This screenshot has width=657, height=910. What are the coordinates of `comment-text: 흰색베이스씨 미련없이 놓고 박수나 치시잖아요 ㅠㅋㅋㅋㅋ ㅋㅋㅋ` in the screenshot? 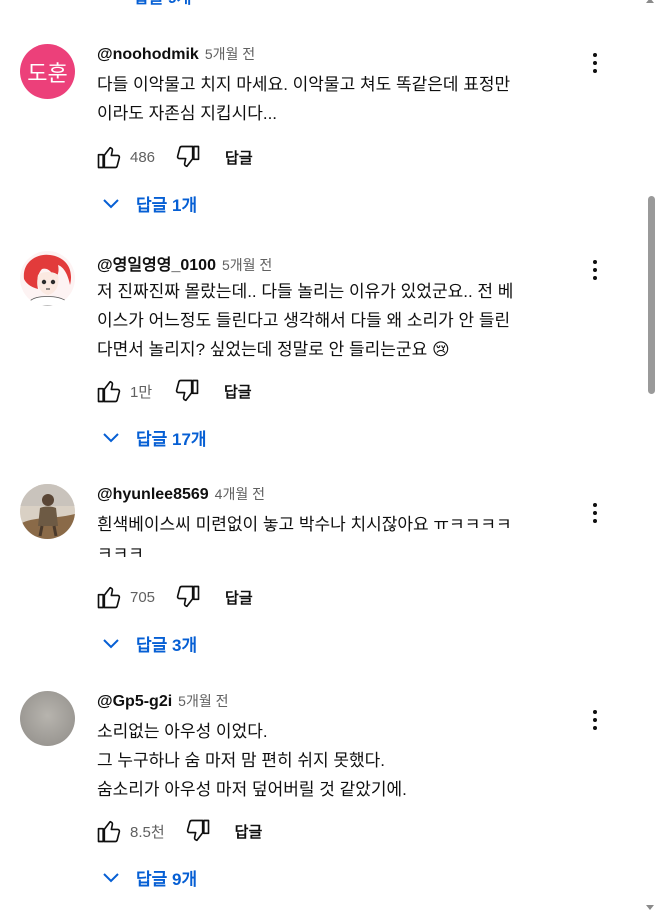 It's located at (304, 539).